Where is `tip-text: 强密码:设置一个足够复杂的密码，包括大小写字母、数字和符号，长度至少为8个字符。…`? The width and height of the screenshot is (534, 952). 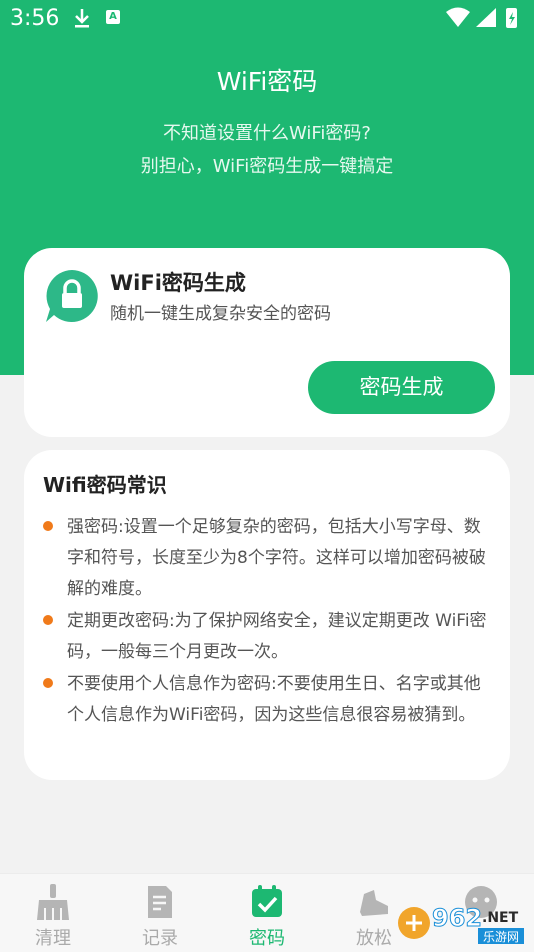
tip-text: 强密码:设置一个足够复杂的密码，包括大小写字母、数字和符号，长度至少为8个字符。… is located at coordinates (276, 558).